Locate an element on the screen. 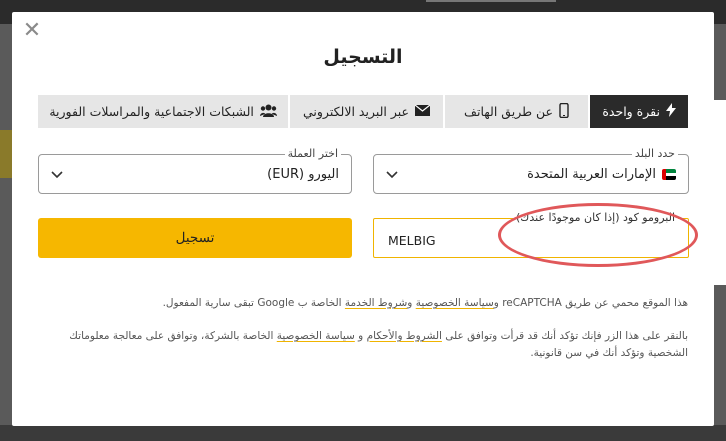 Image resolution: width=726 pixels, height=441 pixels. tab-social: الشبكات الاجتماعية والمراسلات الفورية is located at coordinates (163, 111).